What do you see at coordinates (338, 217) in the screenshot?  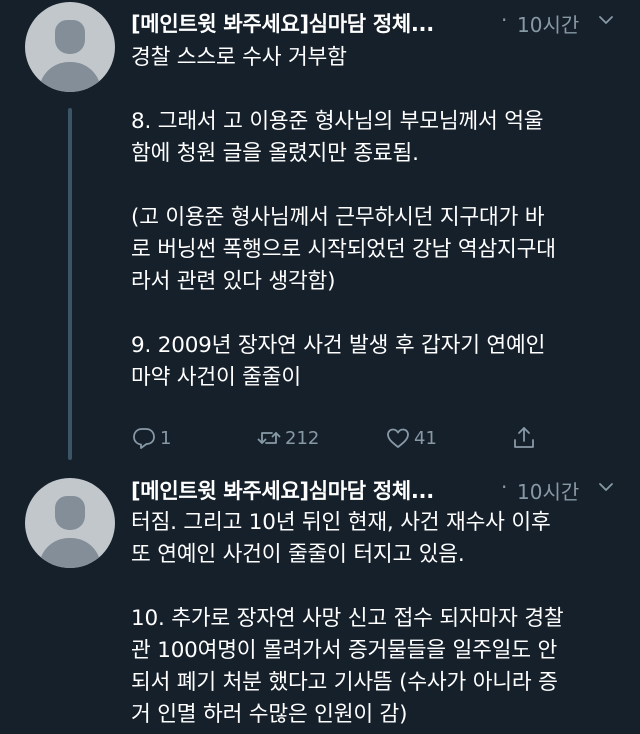 I see `tweet-line: (고 이용준 형사님께서 근무하시던 지구대가 바` at bounding box center [338, 217].